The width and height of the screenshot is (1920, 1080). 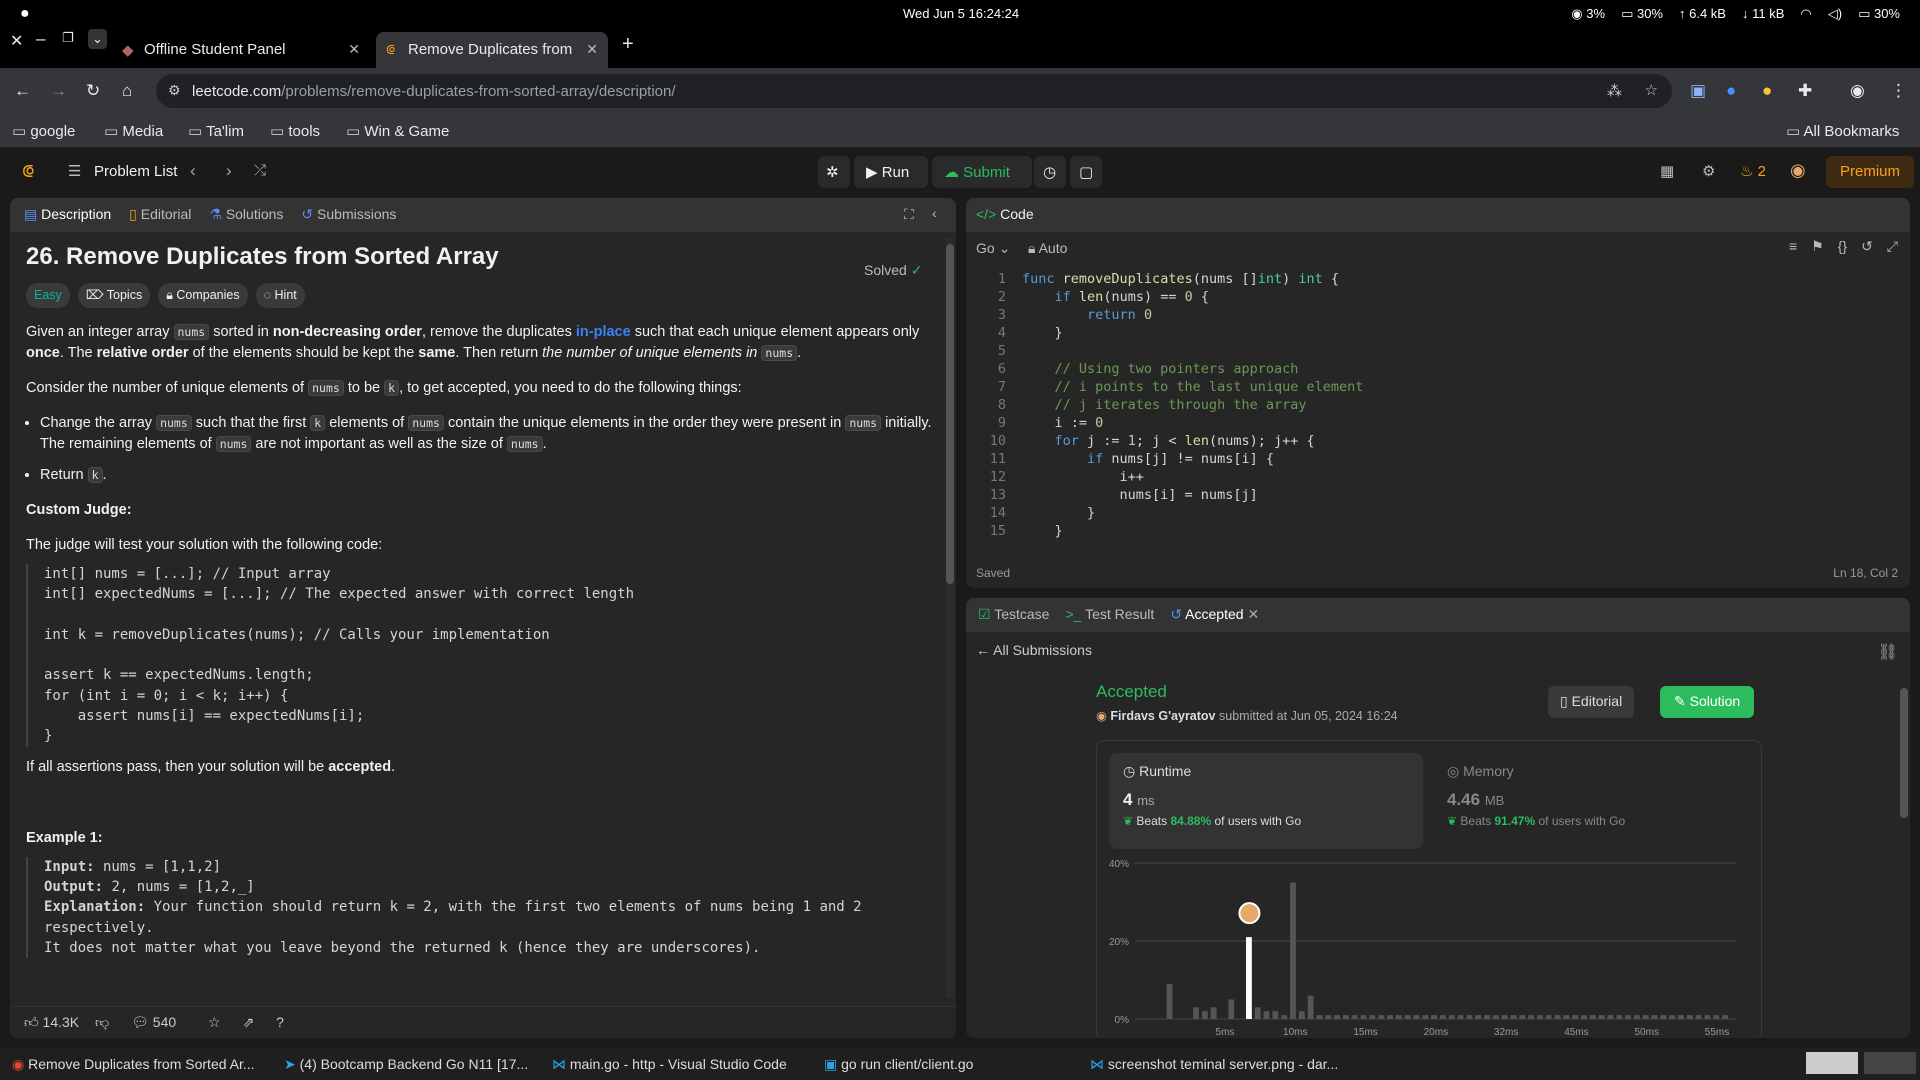 I want to click on extension-translate-icon: ▣, so click(x=1698, y=91).